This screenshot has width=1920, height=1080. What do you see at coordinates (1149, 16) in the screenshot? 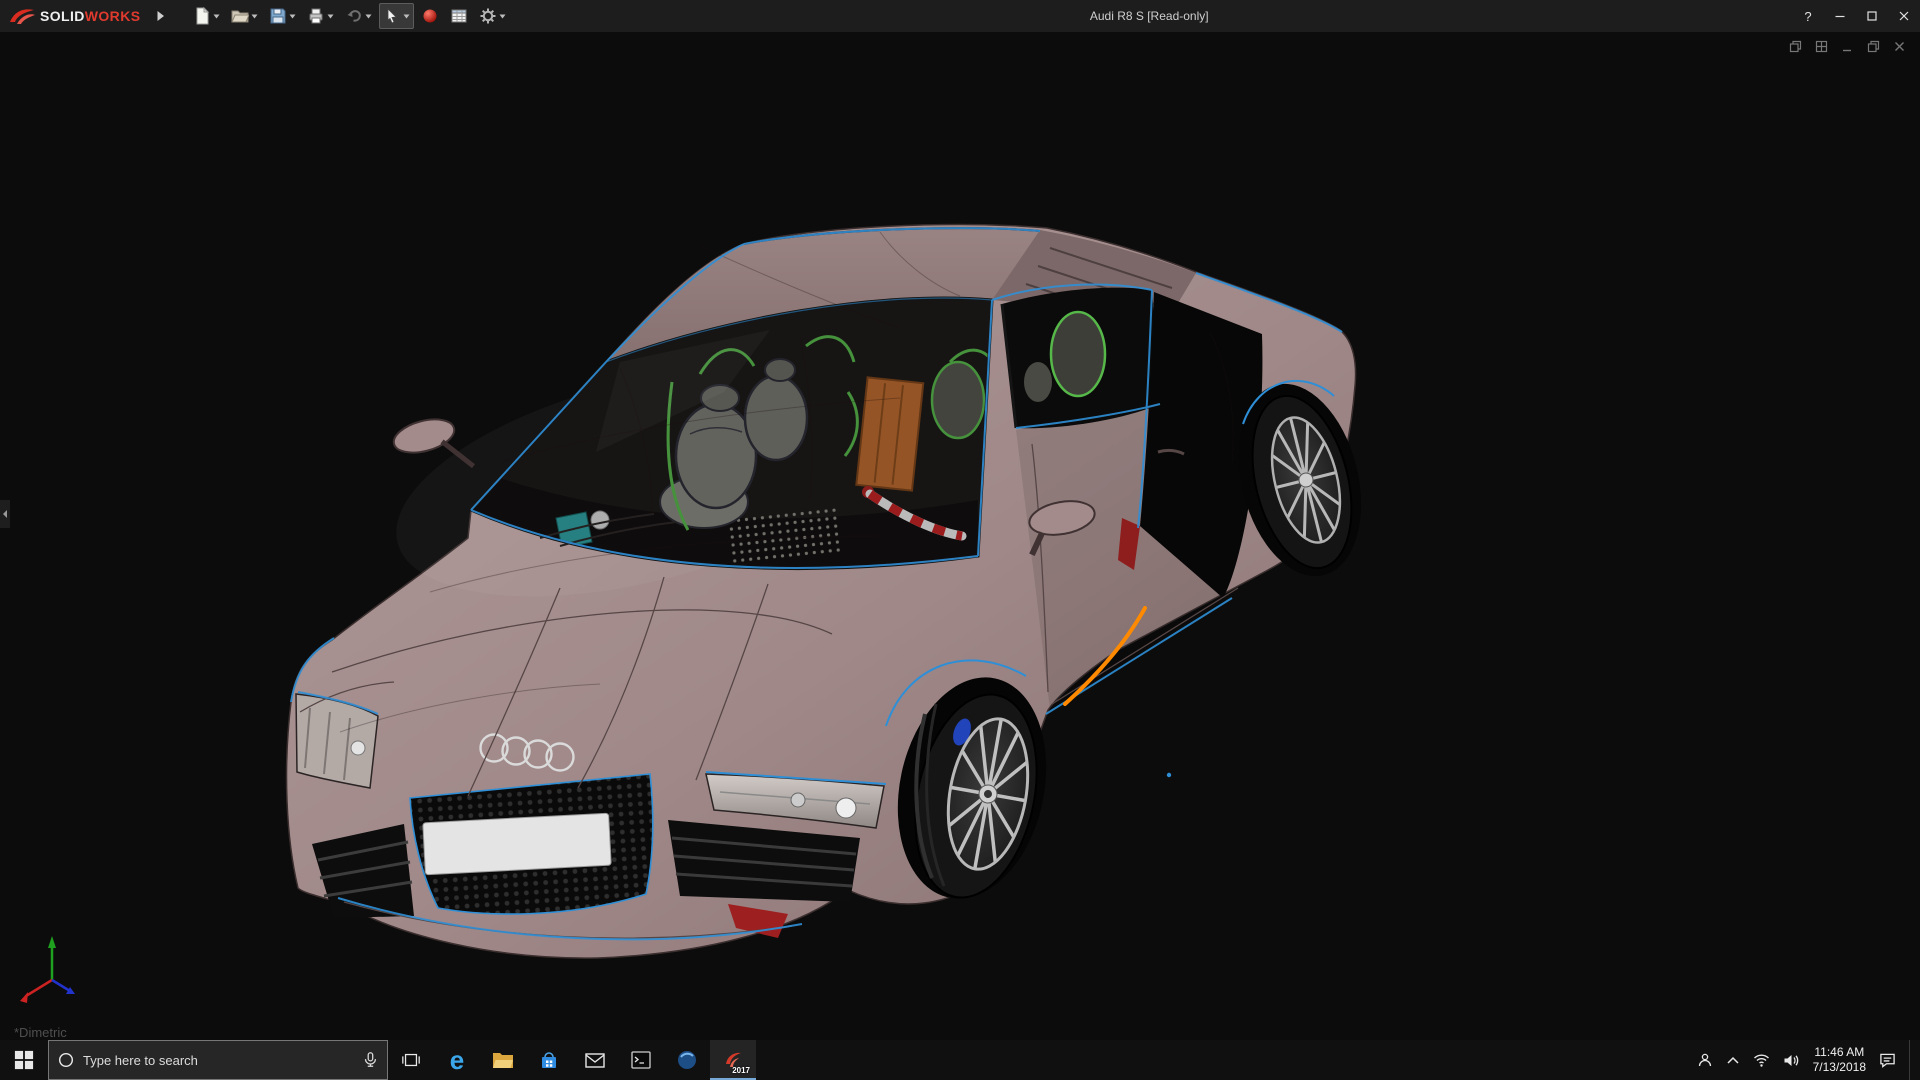
I see `window-title: Audi R8 S [Read-only]` at bounding box center [1149, 16].